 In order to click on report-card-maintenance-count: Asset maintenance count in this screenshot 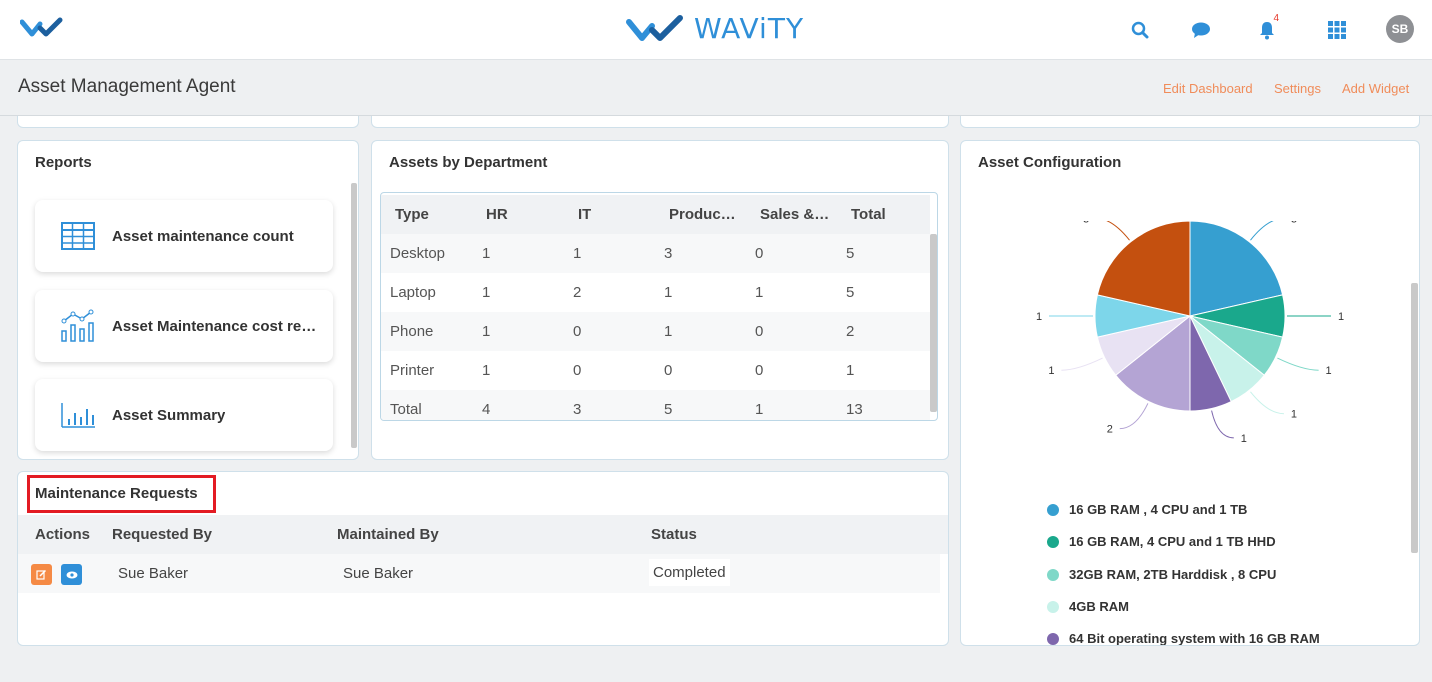, I will do `click(184, 236)`.